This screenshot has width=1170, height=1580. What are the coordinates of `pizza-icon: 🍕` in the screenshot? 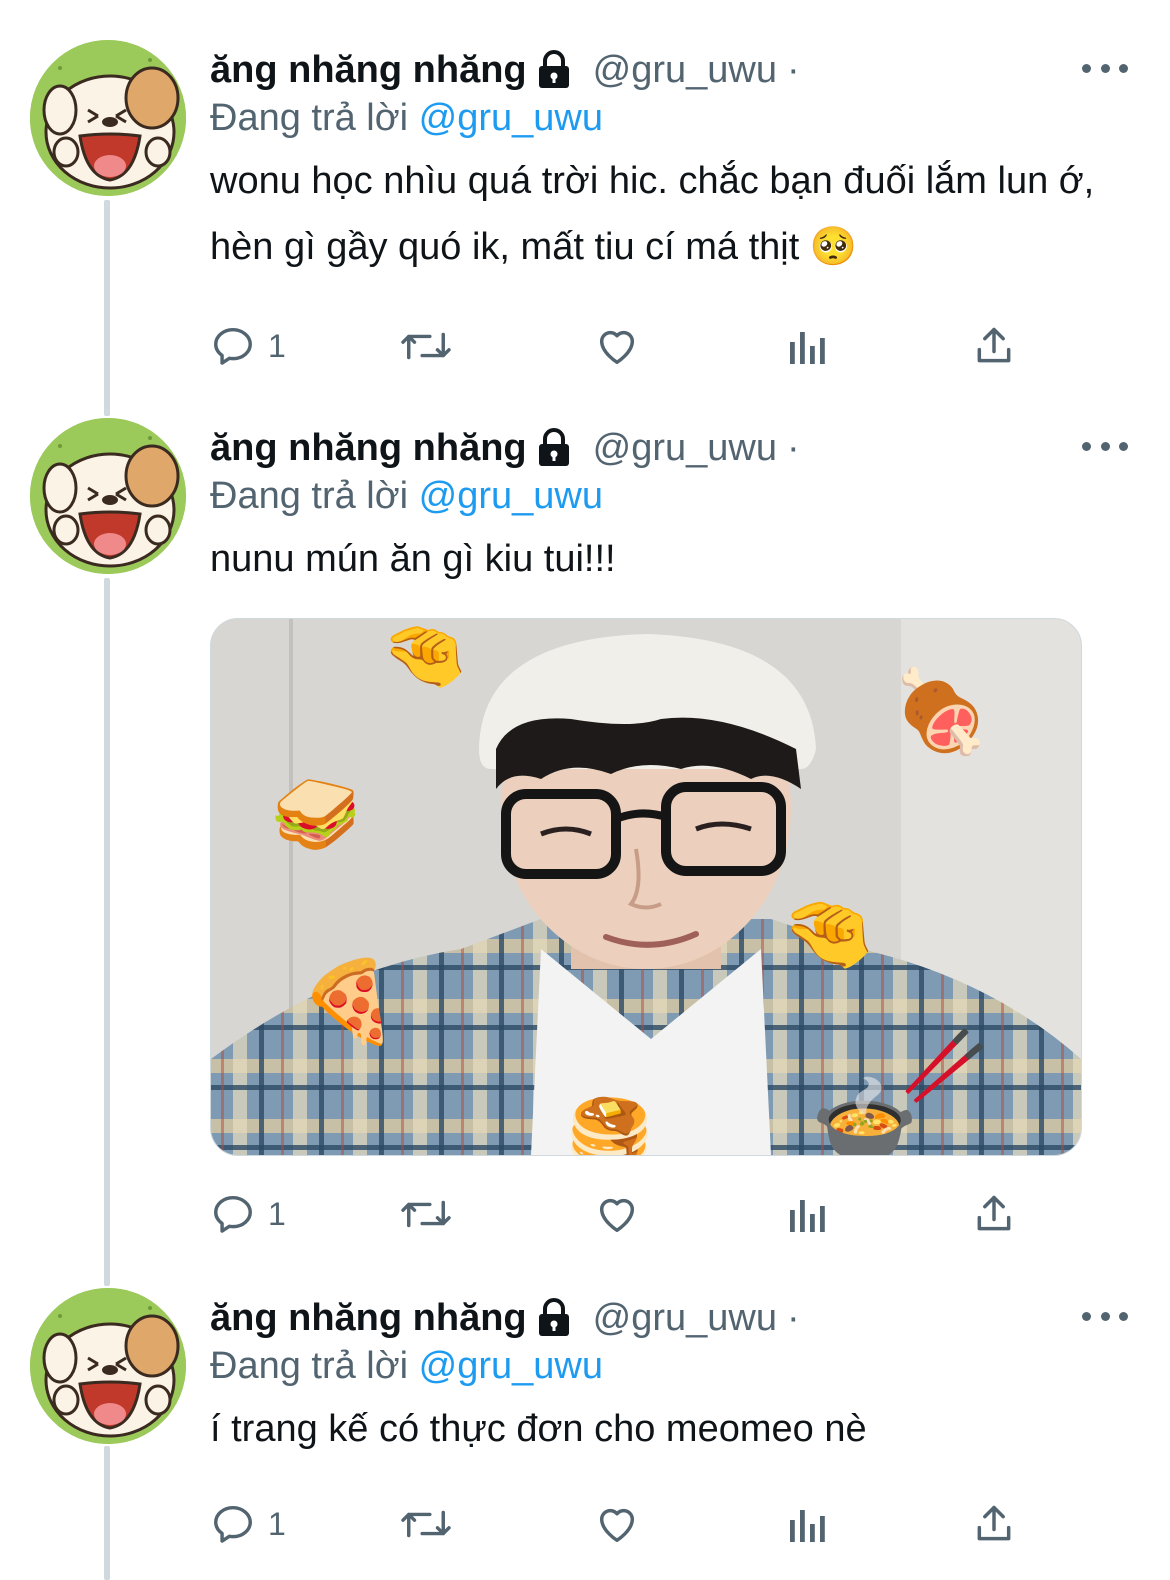 It's located at (349, 1001).